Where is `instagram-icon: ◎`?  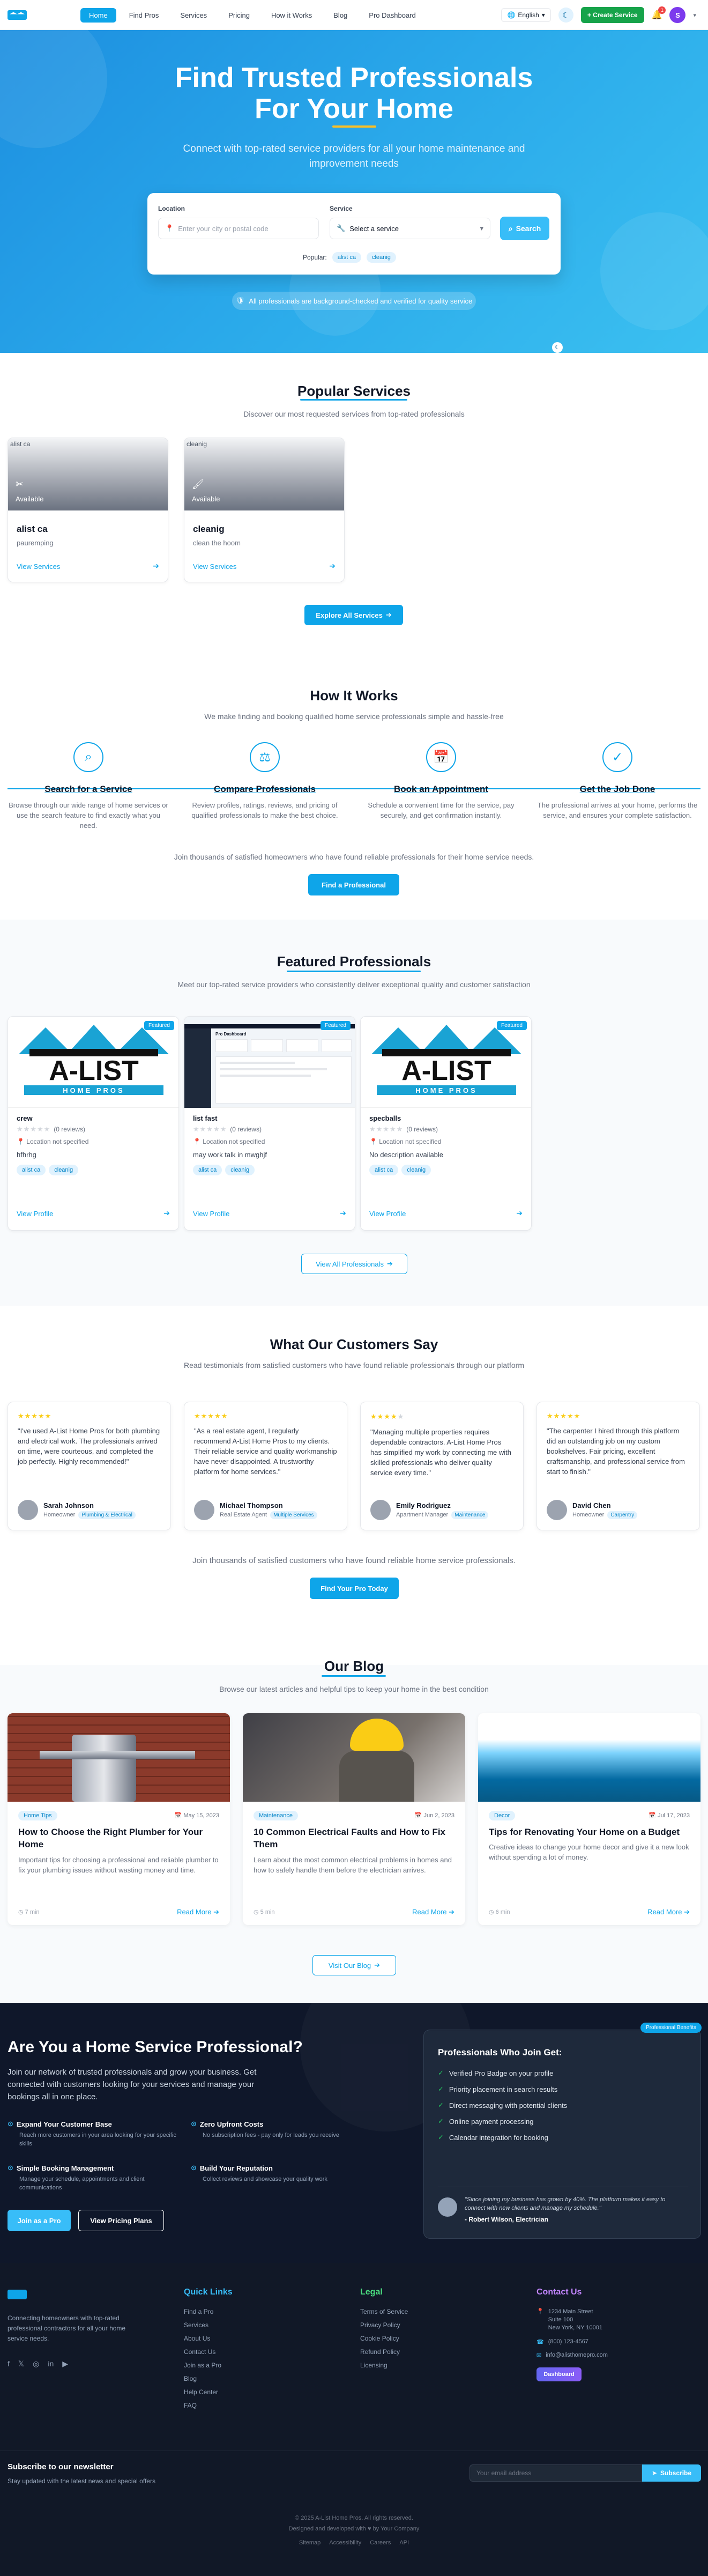 instagram-icon: ◎ is located at coordinates (36, 2363).